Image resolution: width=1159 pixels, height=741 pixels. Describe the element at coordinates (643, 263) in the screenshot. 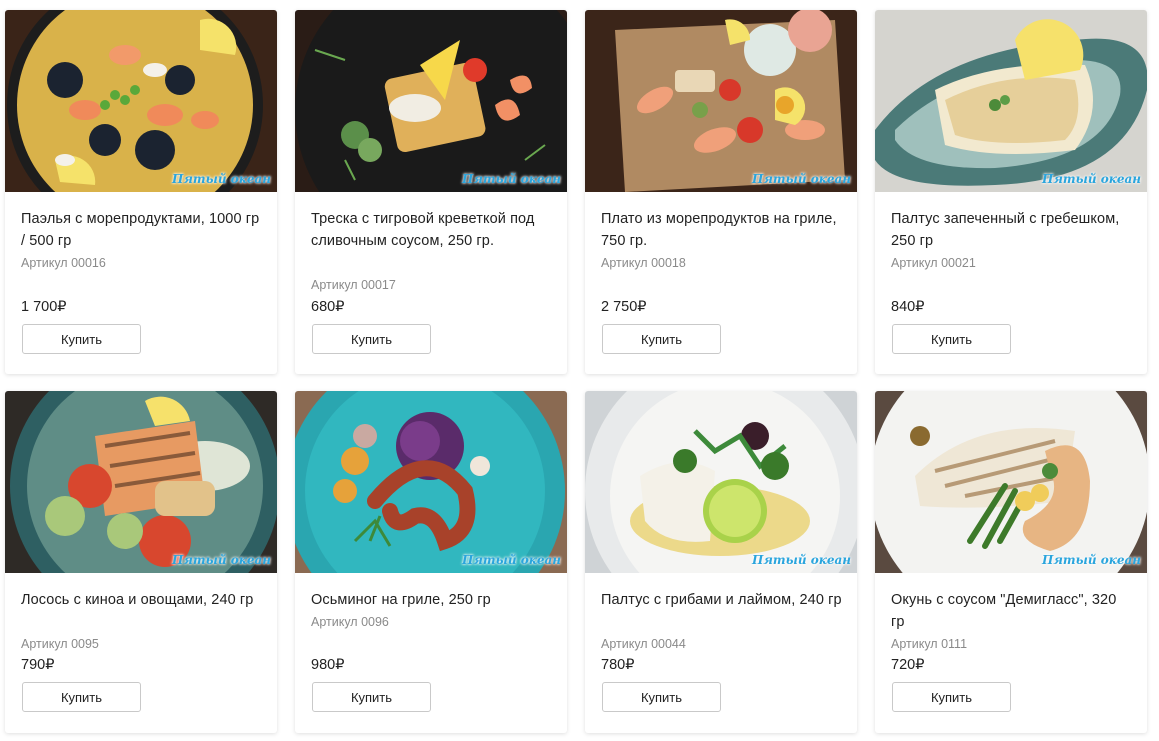

I see `product-sku: Артикул 00018` at that location.